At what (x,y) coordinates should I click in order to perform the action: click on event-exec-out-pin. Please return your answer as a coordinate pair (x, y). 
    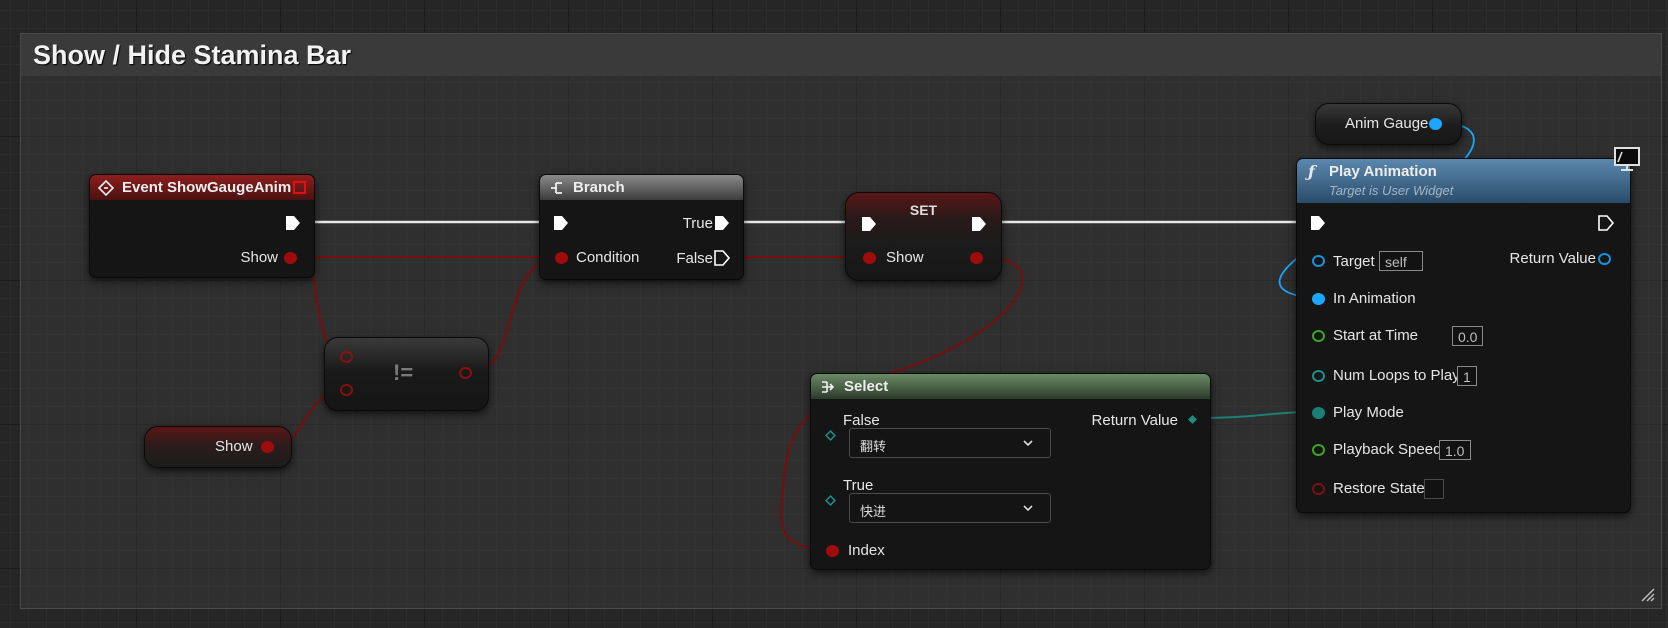
    Looking at the image, I should click on (293, 223).